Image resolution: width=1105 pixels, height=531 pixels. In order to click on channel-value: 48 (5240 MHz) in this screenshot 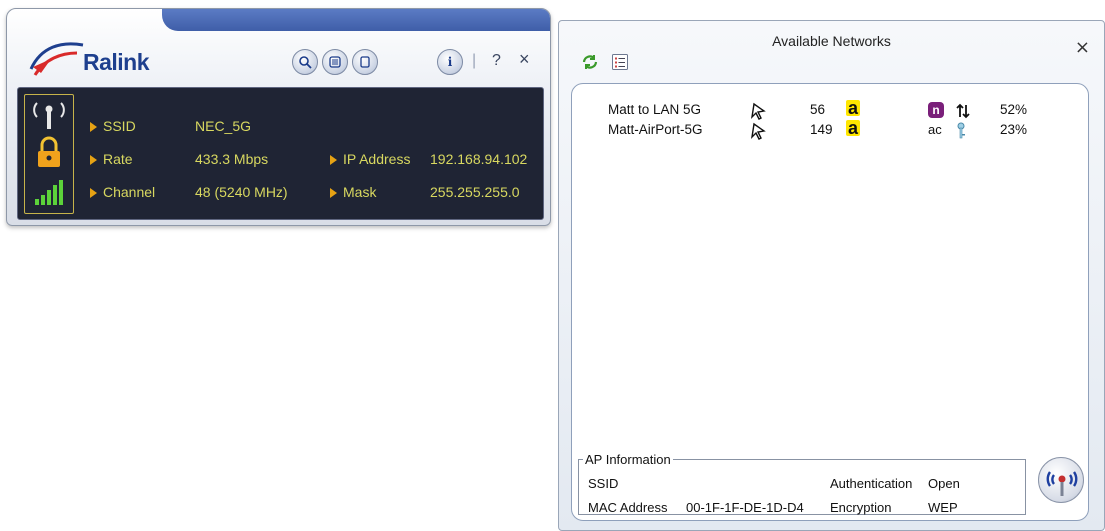, I will do `click(241, 192)`.